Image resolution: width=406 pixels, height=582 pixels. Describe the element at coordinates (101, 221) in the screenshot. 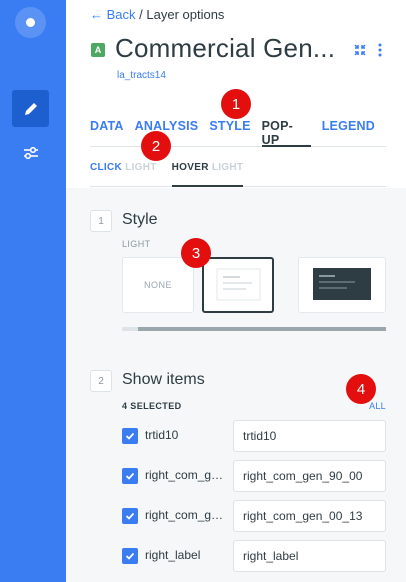

I see `step-number: 1` at that location.